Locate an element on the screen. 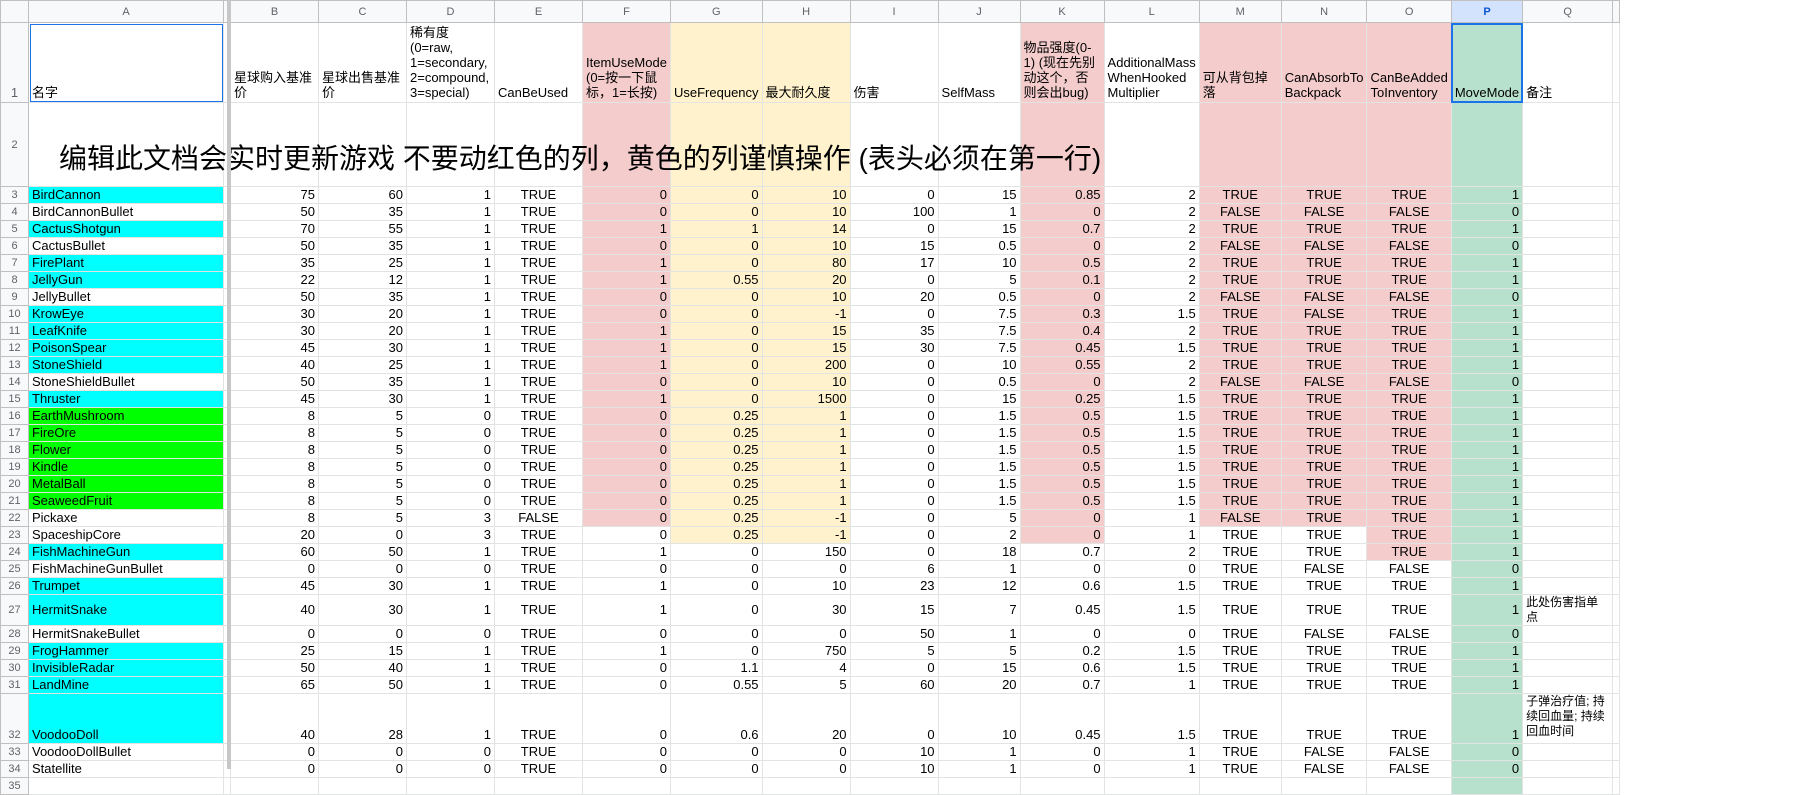 This screenshot has height=795, width=1804. column-header: K is located at coordinates (1062, 11).